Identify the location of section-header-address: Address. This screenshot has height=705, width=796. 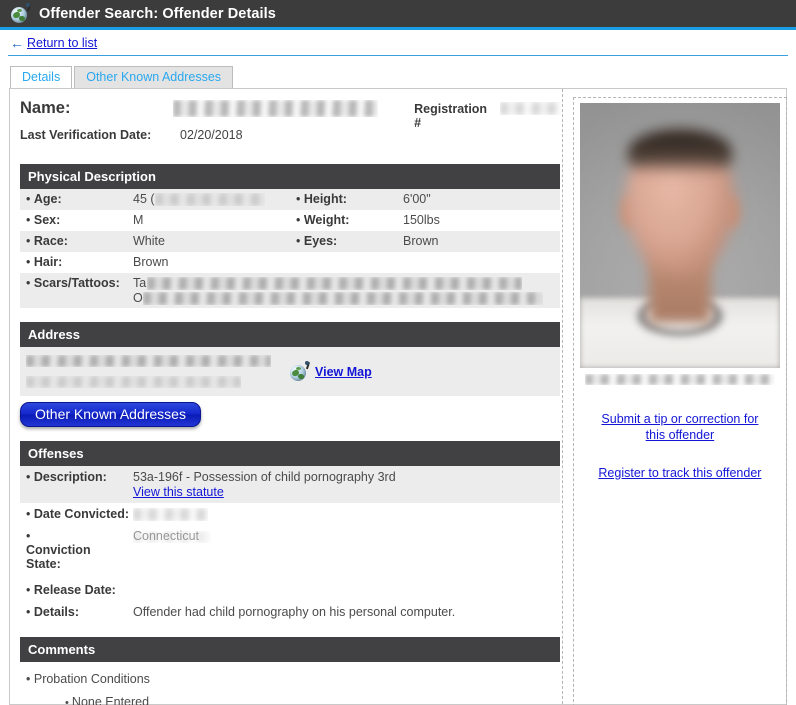
(290, 334).